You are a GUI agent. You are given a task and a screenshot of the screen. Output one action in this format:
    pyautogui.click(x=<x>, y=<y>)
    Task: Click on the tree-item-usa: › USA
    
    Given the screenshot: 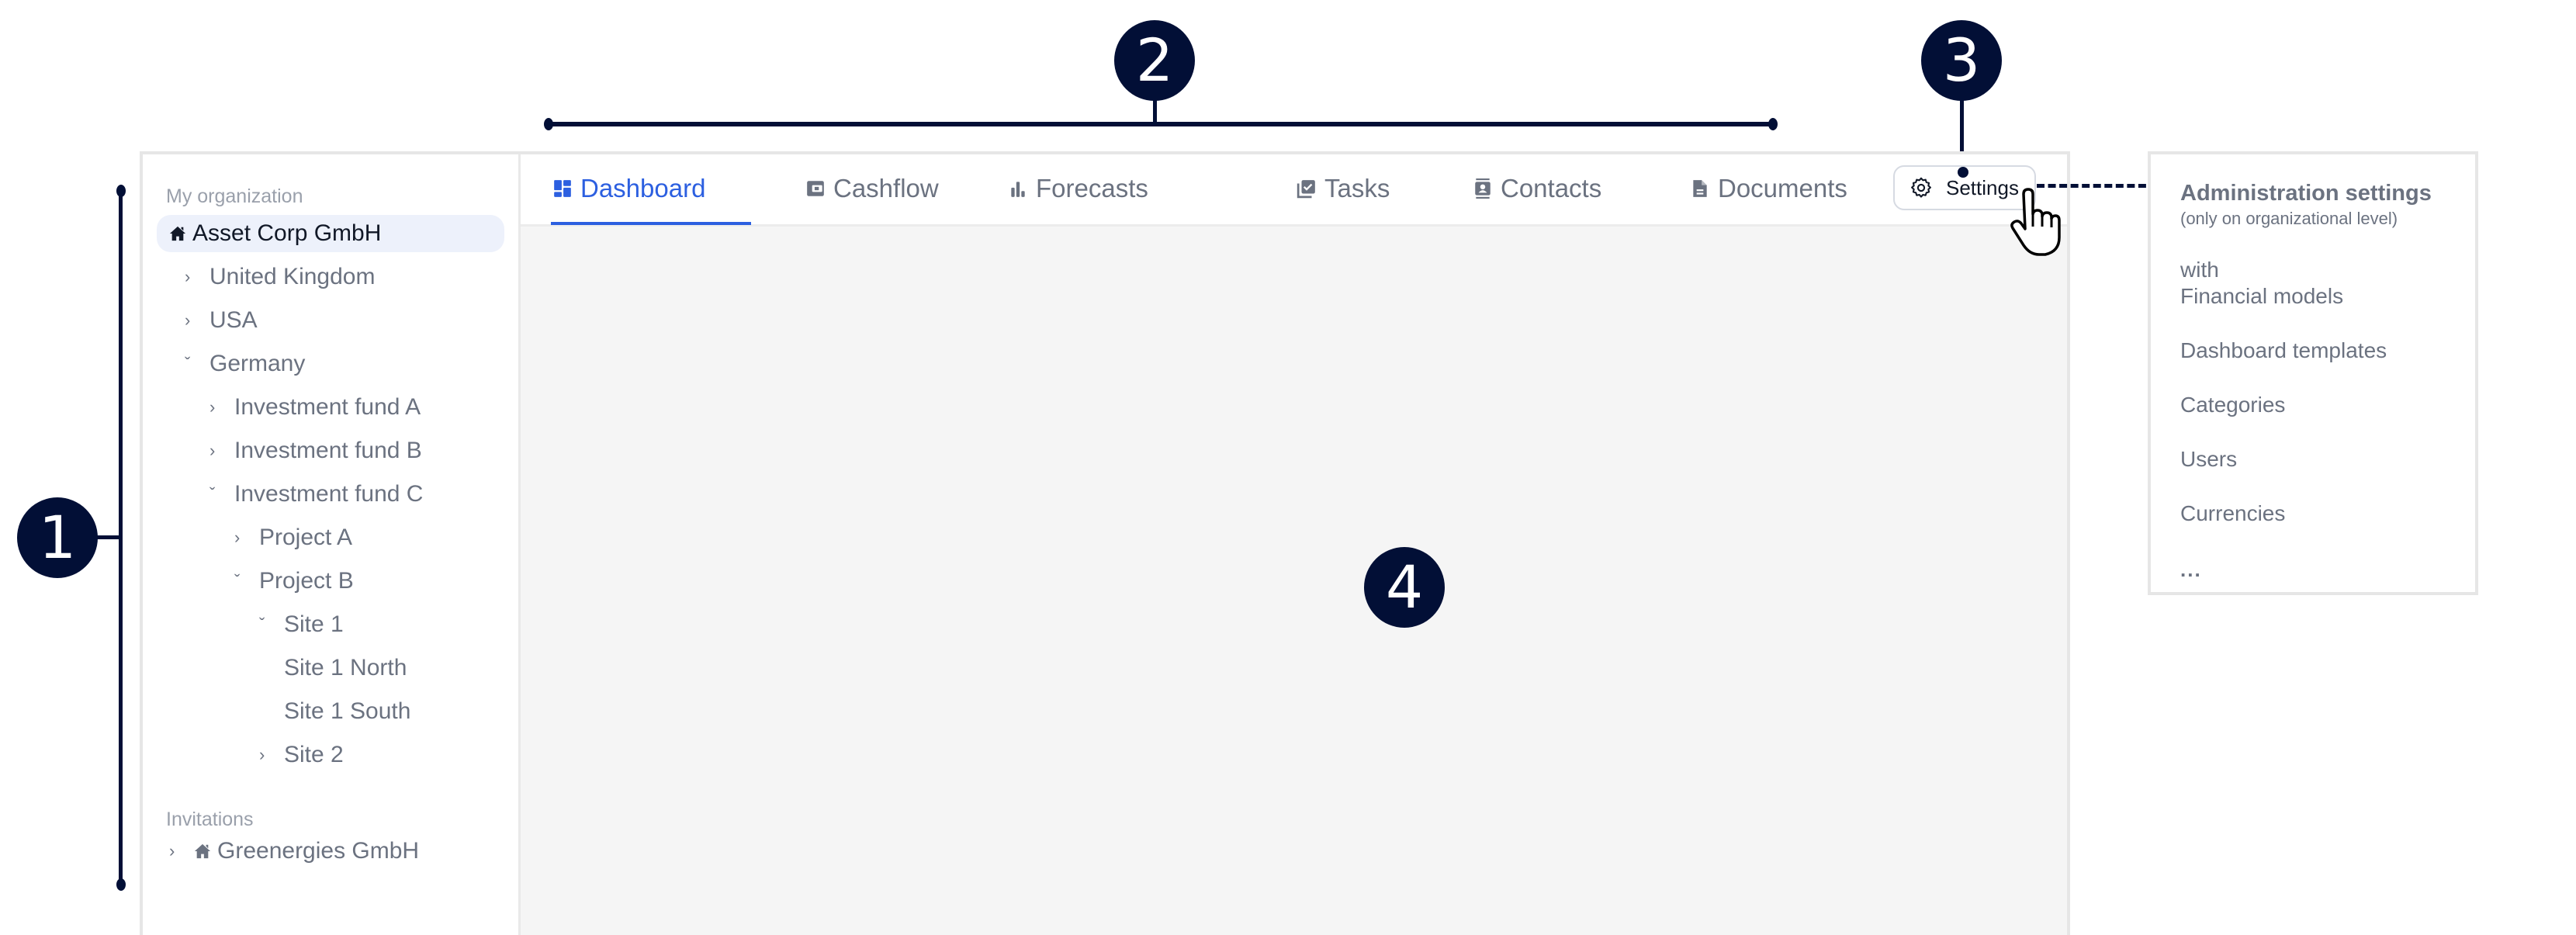 What is the action you would take?
    pyautogui.click(x=221, y=320)
    